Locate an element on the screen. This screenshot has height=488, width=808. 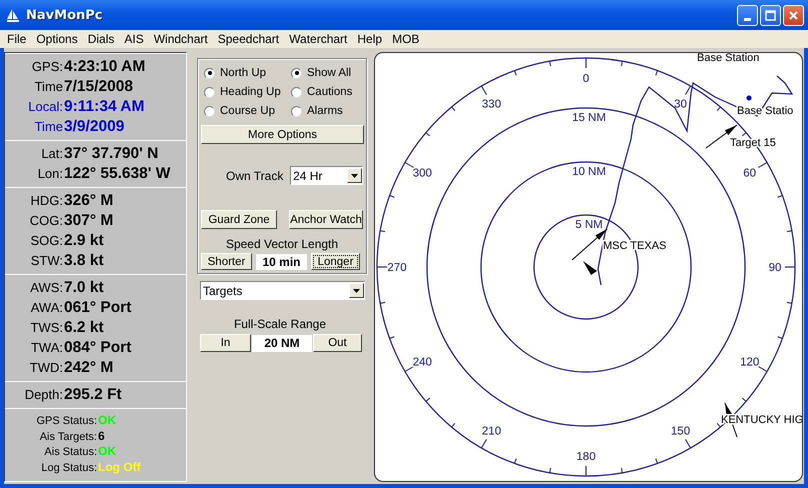
bearing-label: 210 is located at coordinates (492, 432).